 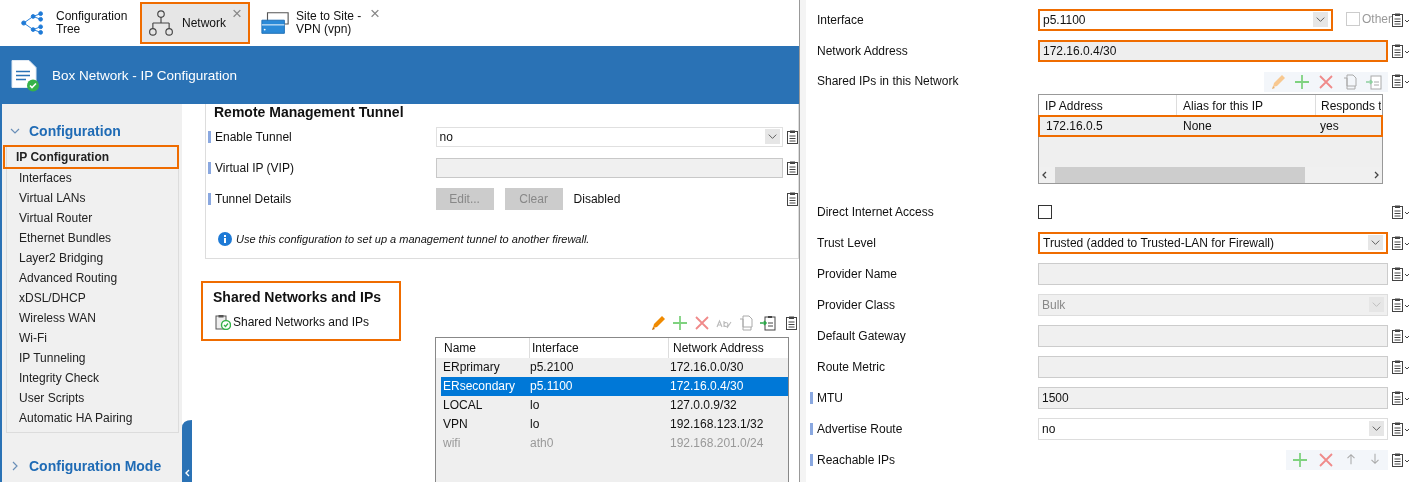 I want to click on field-label: Provider Name, so click(x=857, y=273).